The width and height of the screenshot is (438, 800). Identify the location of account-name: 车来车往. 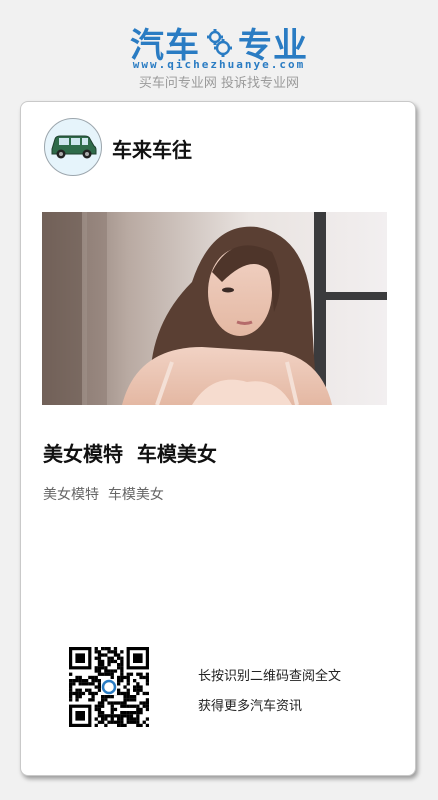
(152, 148).